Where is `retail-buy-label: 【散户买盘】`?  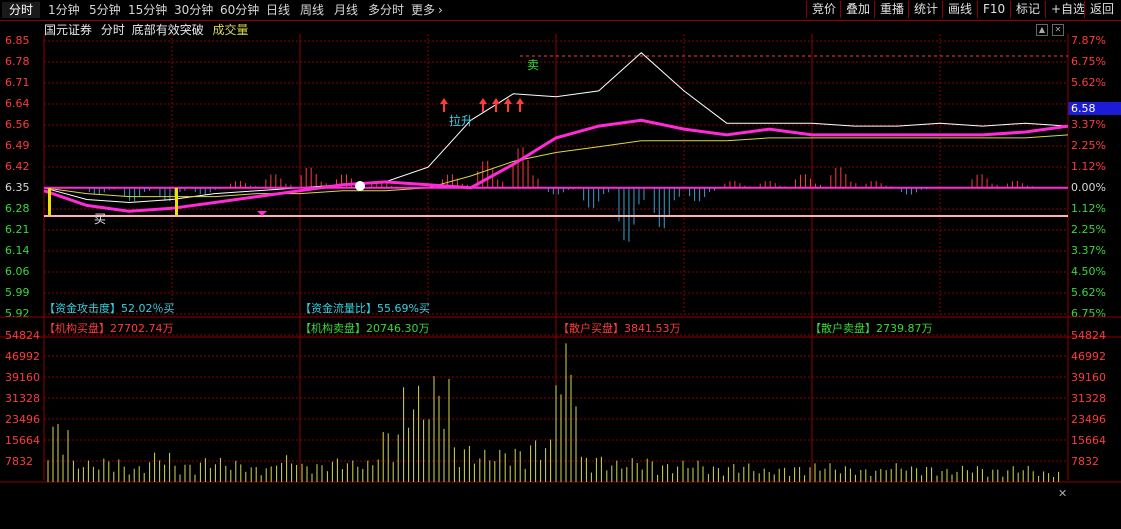 retail-buy-label: 【散户买盘】 is located at coordinates (591, 328).